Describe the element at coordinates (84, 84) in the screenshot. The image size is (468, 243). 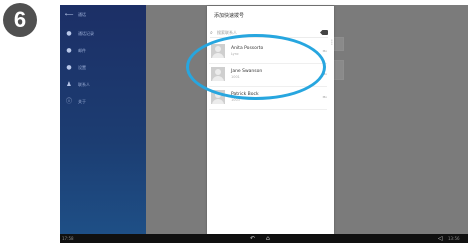
I see `sidebar-item-label: 联系人` at that location.